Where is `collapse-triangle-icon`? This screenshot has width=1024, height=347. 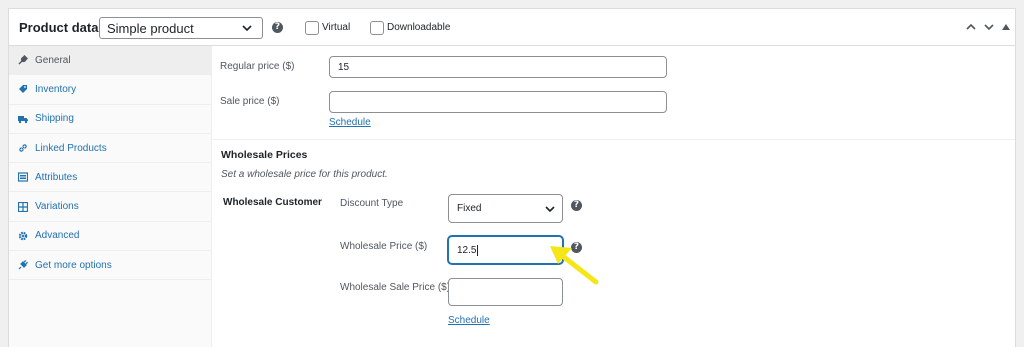 collapse-triangle-icon is located at coordinates (1006, 27).